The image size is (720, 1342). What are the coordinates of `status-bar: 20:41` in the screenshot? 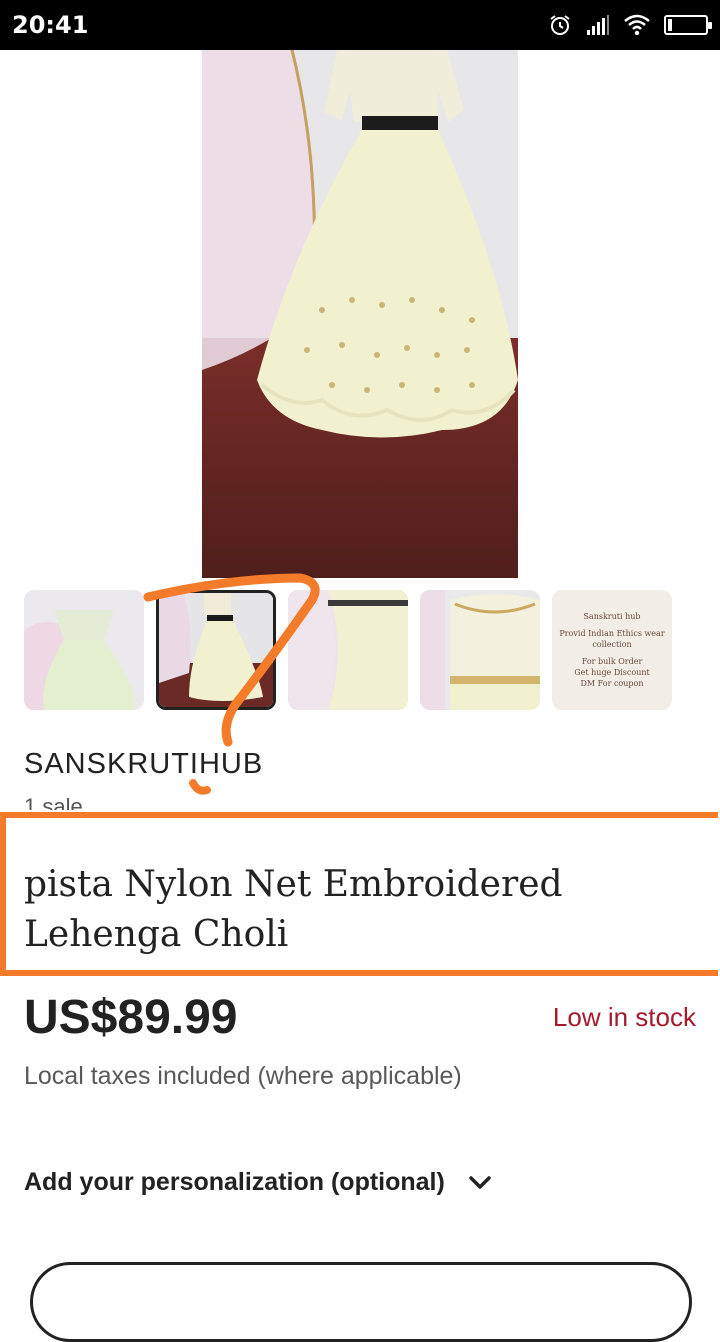 It's located at (360, 25).